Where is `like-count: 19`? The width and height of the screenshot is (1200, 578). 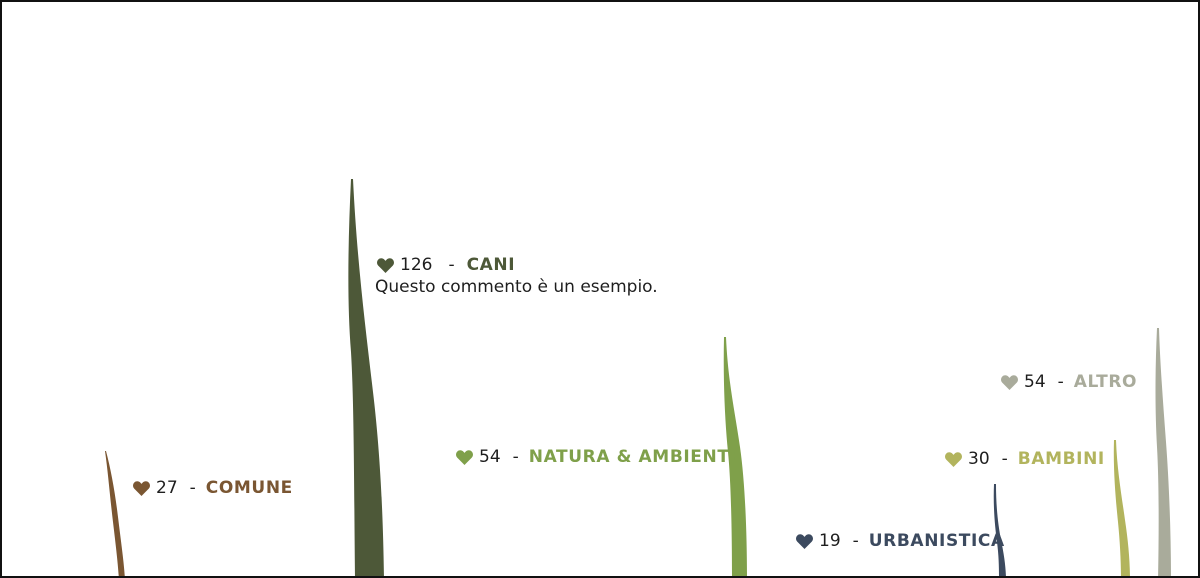 like-count: 19 is located at coordinates (830, 541).